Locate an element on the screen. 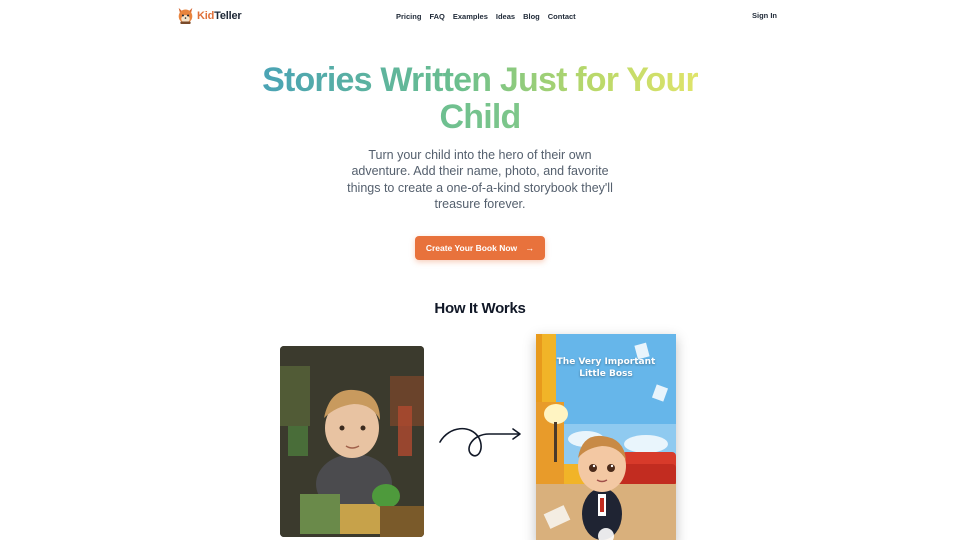 The height and width of the screenshot is (540, 960). fox-logo-icon is located at coordinates (185, 15).